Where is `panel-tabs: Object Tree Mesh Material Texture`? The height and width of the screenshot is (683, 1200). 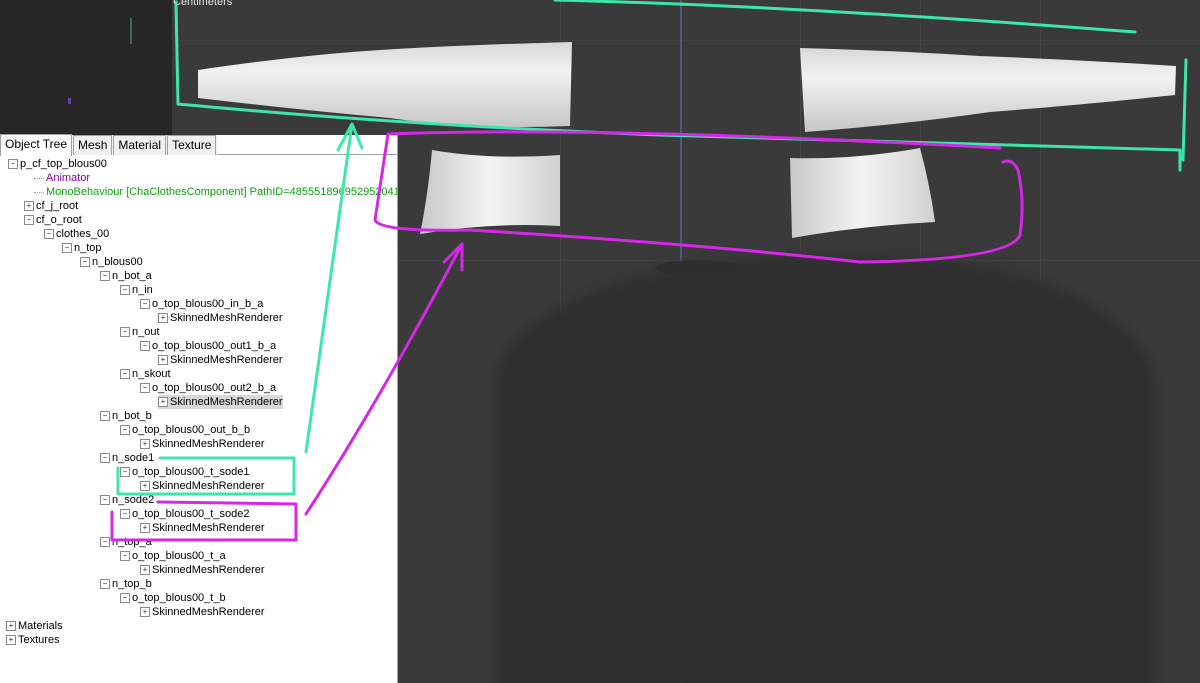
panel-tabs: Object Tree Mesh Material Texture is located at coordinates (109, 145).